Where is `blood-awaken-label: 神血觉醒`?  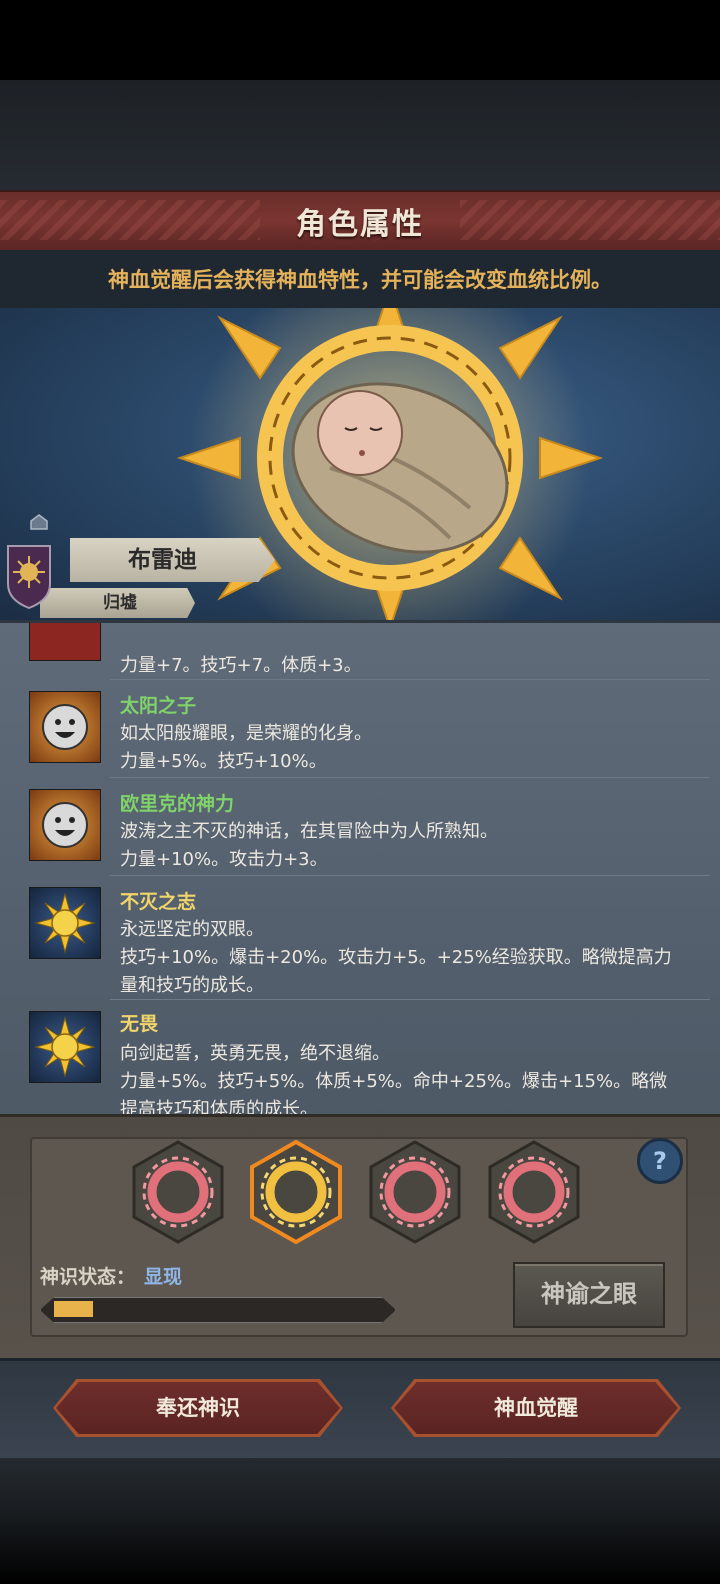
blood-awaken-label: 神血觉醒 is located at coordinates (536, 1408).